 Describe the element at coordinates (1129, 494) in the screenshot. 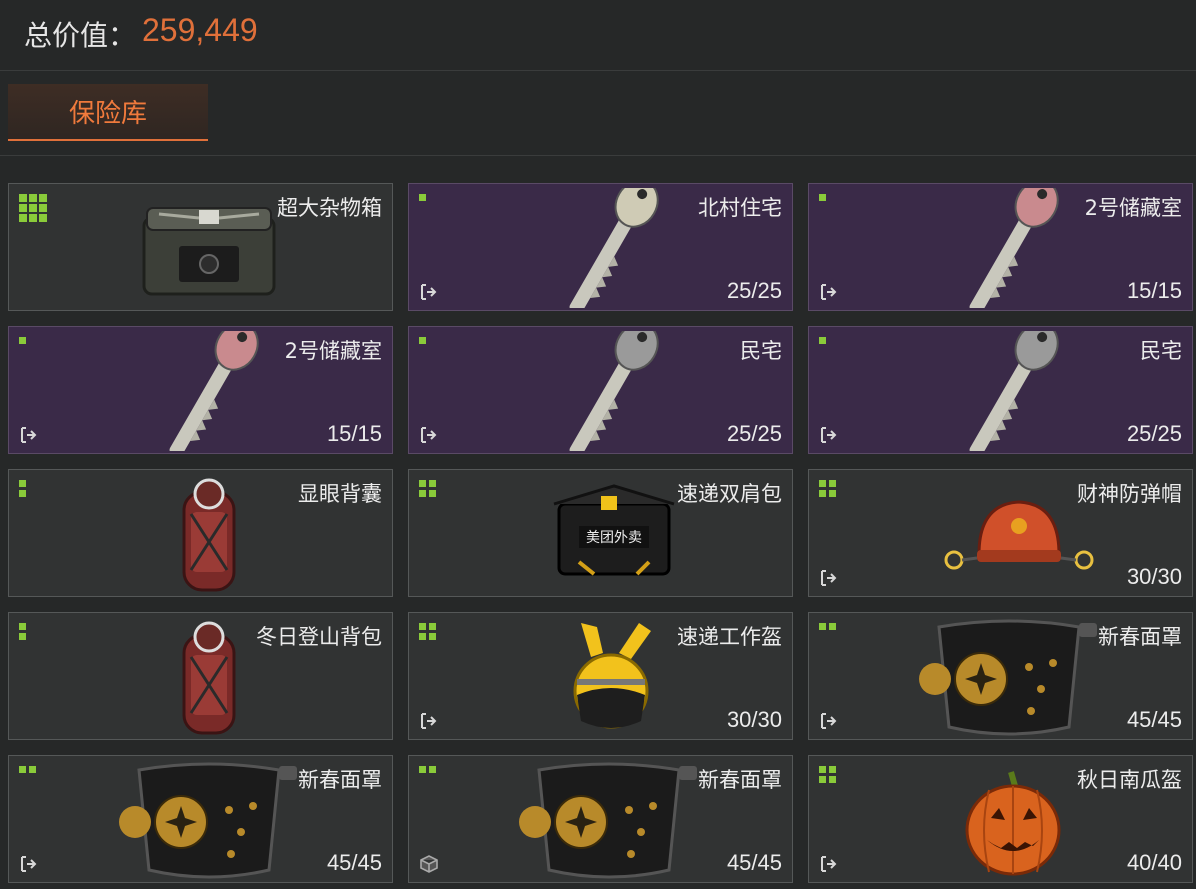

I see `item-name: 财神防弹帽` at that location.